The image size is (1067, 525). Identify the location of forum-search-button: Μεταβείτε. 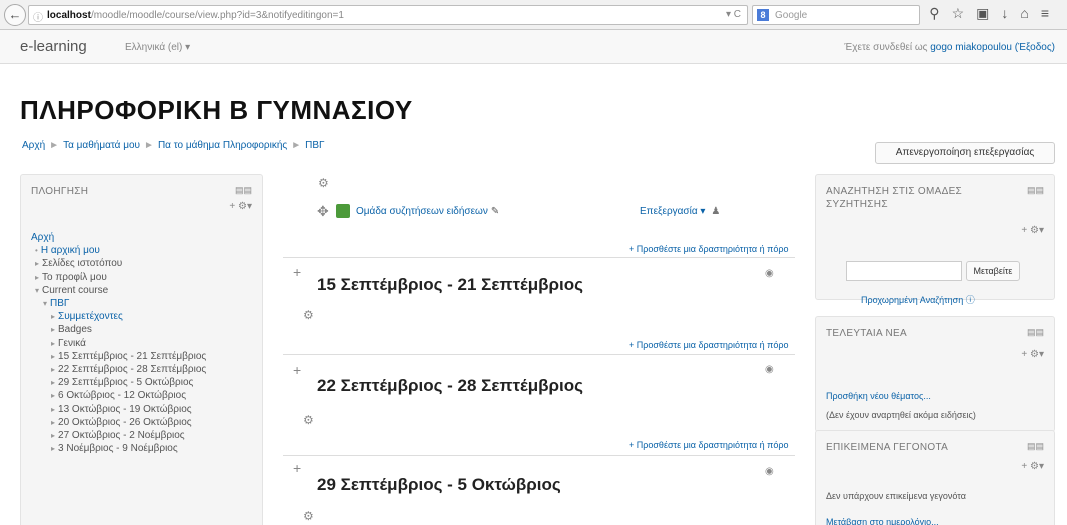
(993, 271).